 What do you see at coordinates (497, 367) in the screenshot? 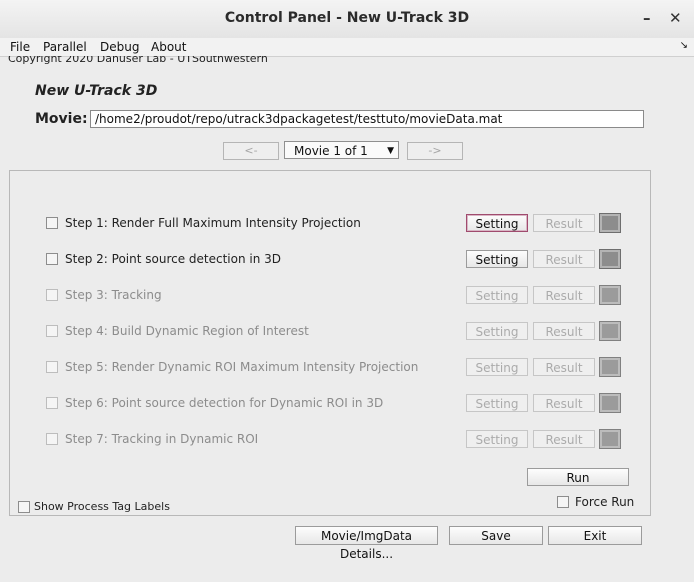
I see `step-5-setting-button: Setting` at bounding box center [497, 367].